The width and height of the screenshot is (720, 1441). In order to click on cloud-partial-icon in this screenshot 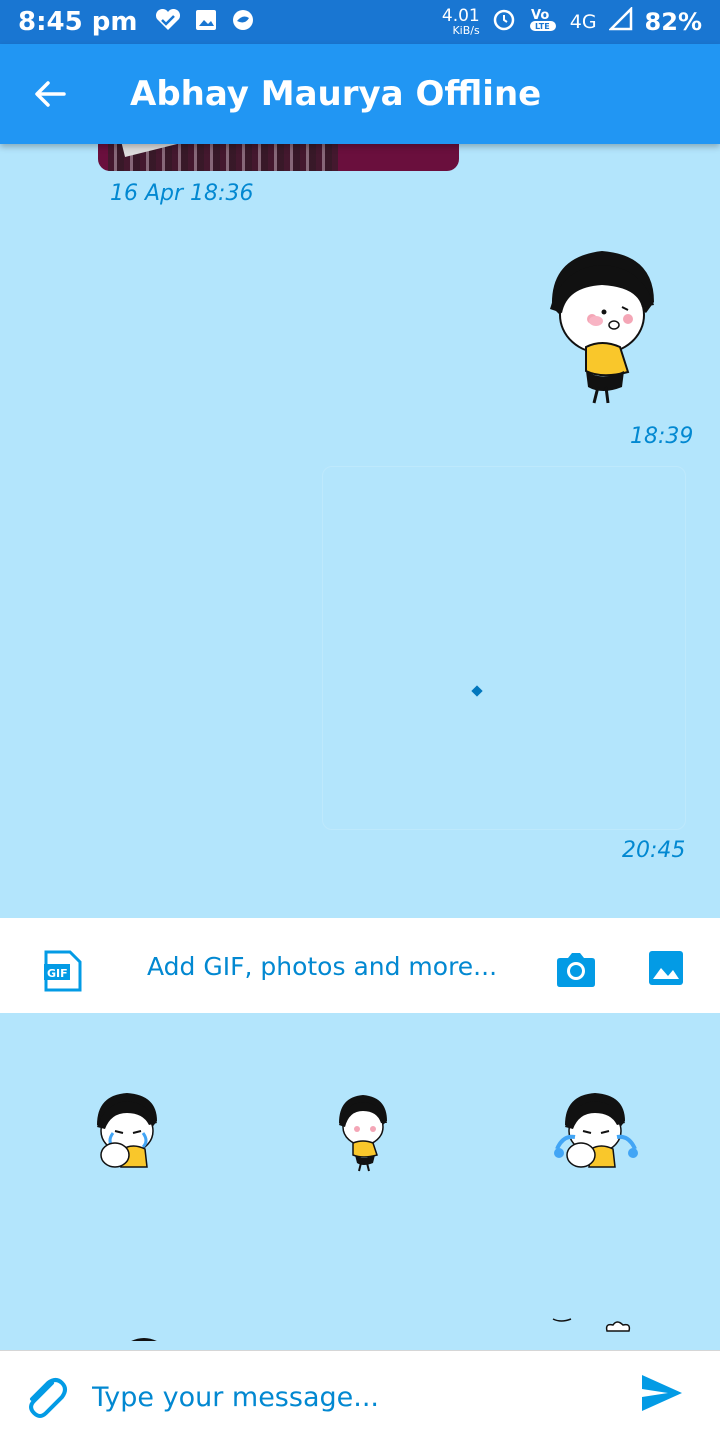, I will do `click(591, 1325)`.